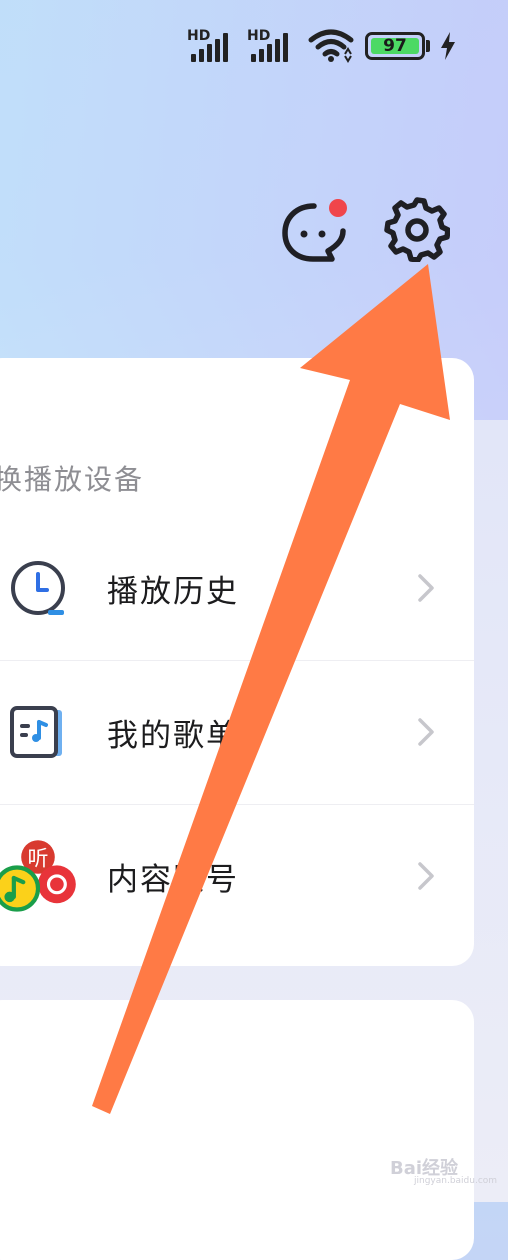 The image size is (508, 1260). Describe the element at coordinates (38, 876) in the screenshot. I see `content-accounts-icon: 听` at that location.